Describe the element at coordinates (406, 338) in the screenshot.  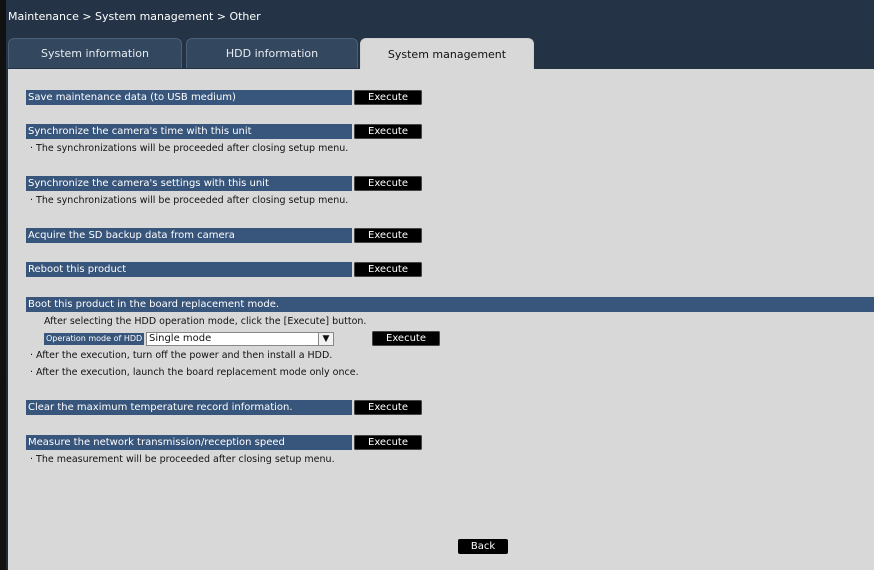
I see `board-replacement-execute-button: Execute` at that location.